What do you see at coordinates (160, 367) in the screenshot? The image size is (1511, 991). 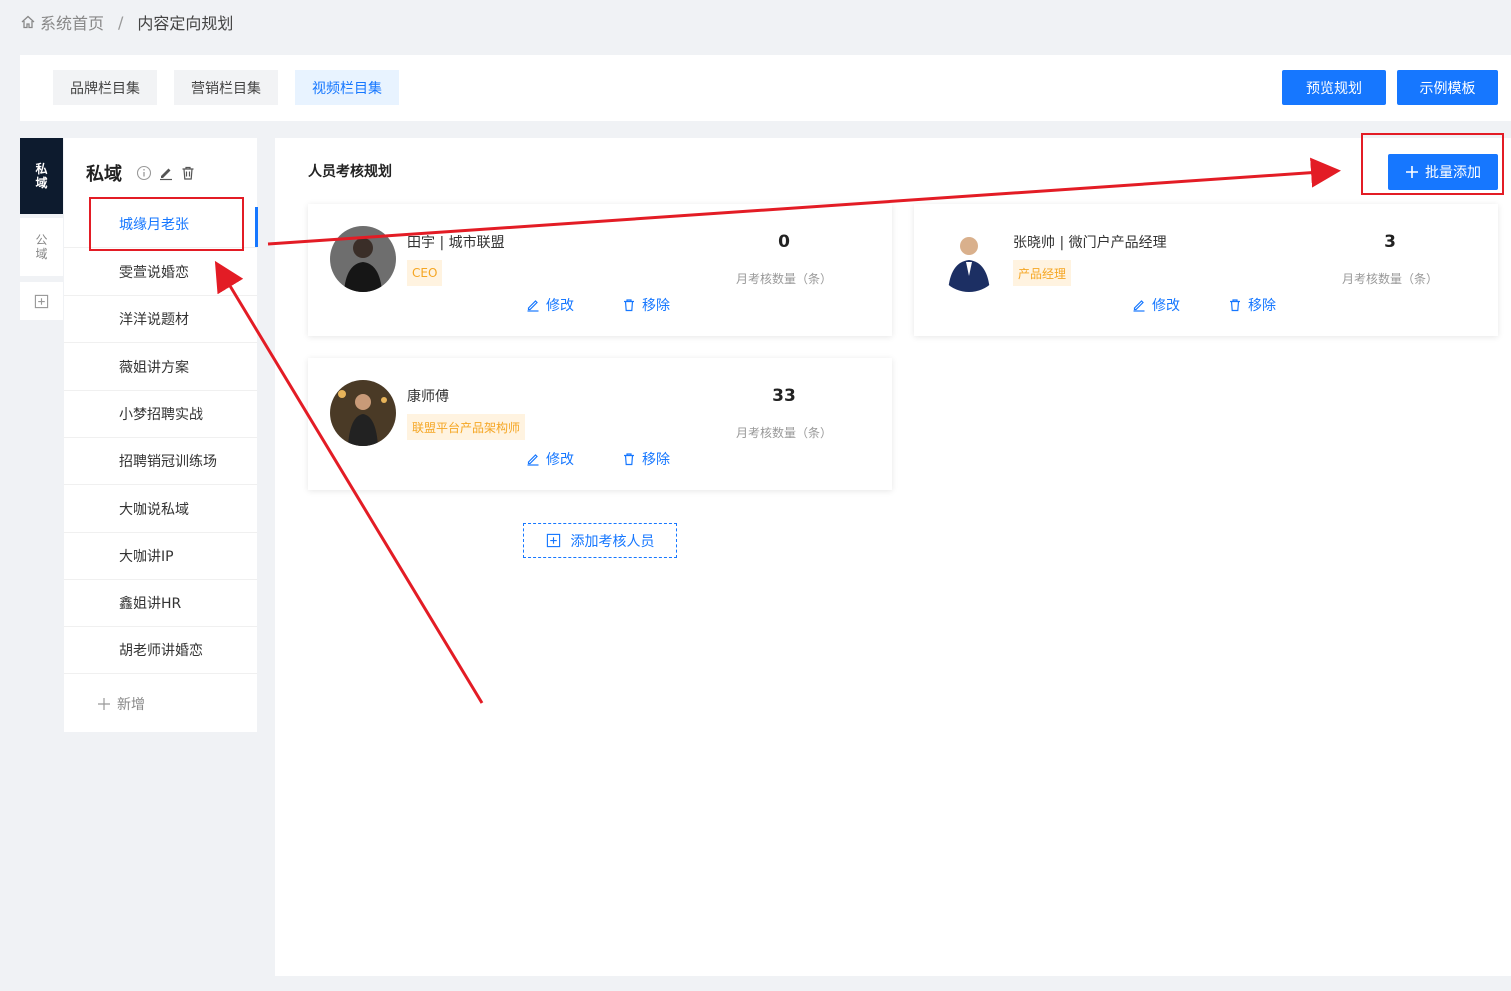 I see `list-item: 薇姐讲方案` at bounding box center [160, 367].